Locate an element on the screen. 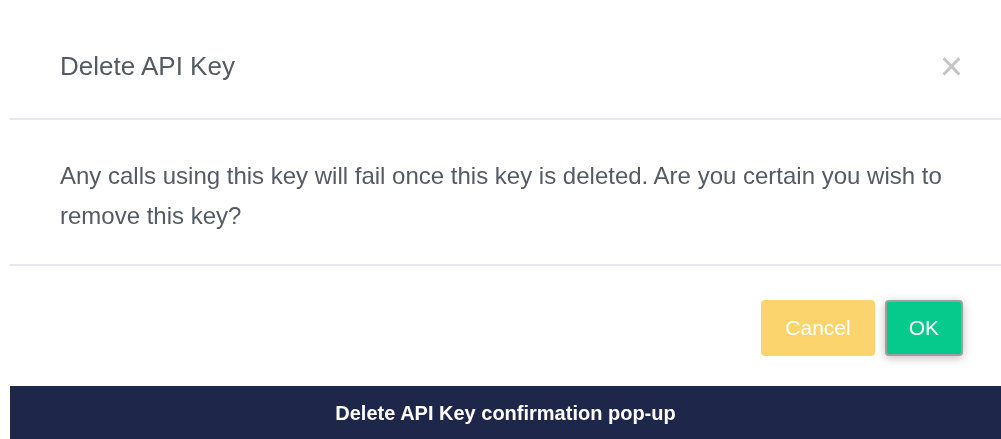 Image resolution: width=1001 pixels, height=439 pixels. dialog-title: Delete API Key is located at coordinates (147, 66).